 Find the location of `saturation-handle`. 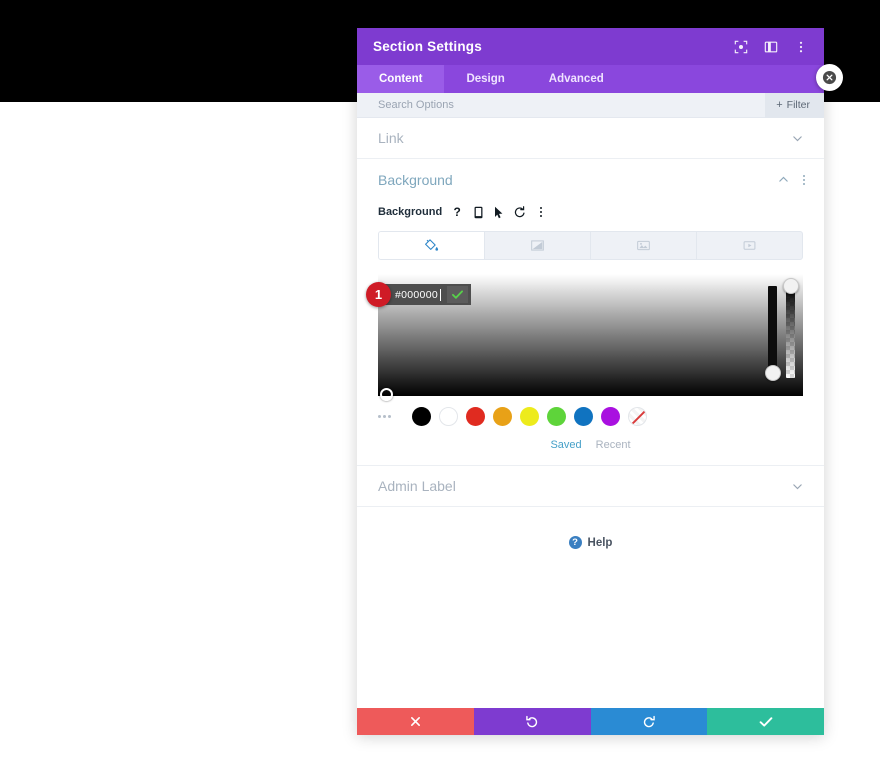

saturation-handle is located at coordinates (386, 394).